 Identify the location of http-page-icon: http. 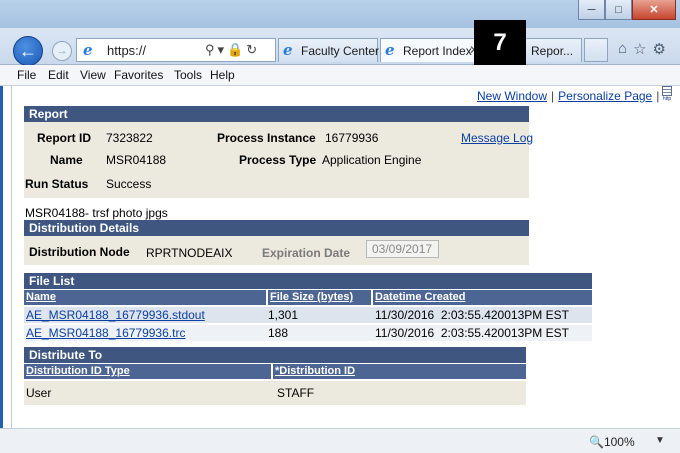
(667, 95).